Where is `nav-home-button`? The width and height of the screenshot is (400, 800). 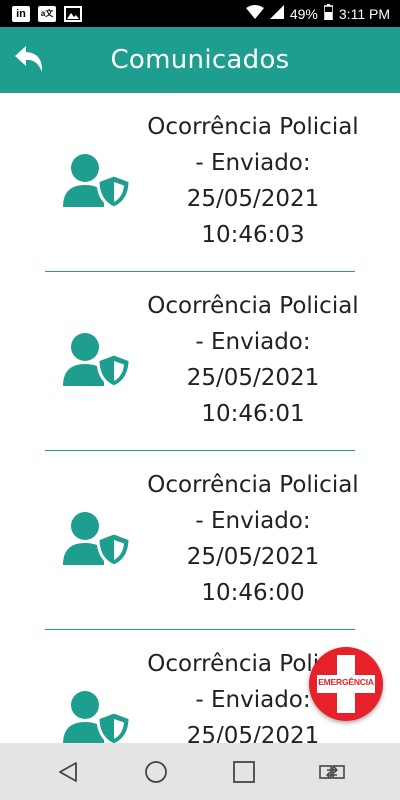 nav-home-button is located at coordinates (156, 772).